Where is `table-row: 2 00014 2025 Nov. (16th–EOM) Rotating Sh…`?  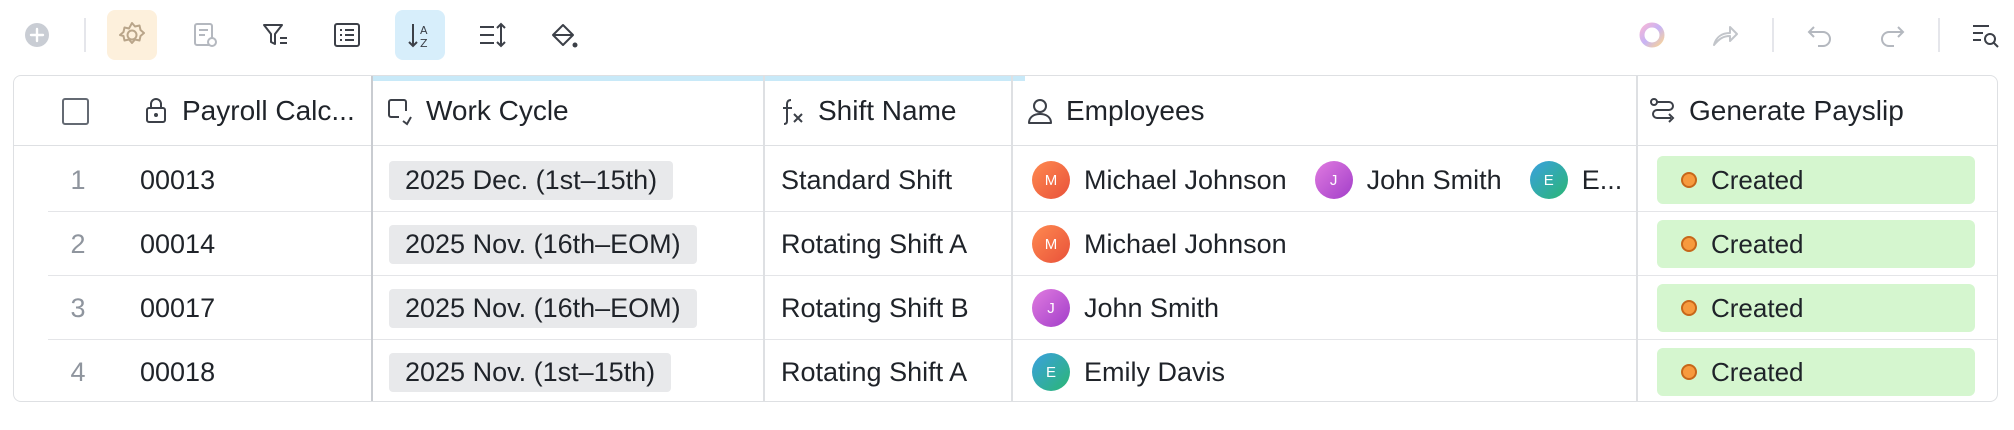
table-row: 2 00014 2025 Nov. (16th–EOM) Rotating Sh… is located at coordinates (1005, 244).